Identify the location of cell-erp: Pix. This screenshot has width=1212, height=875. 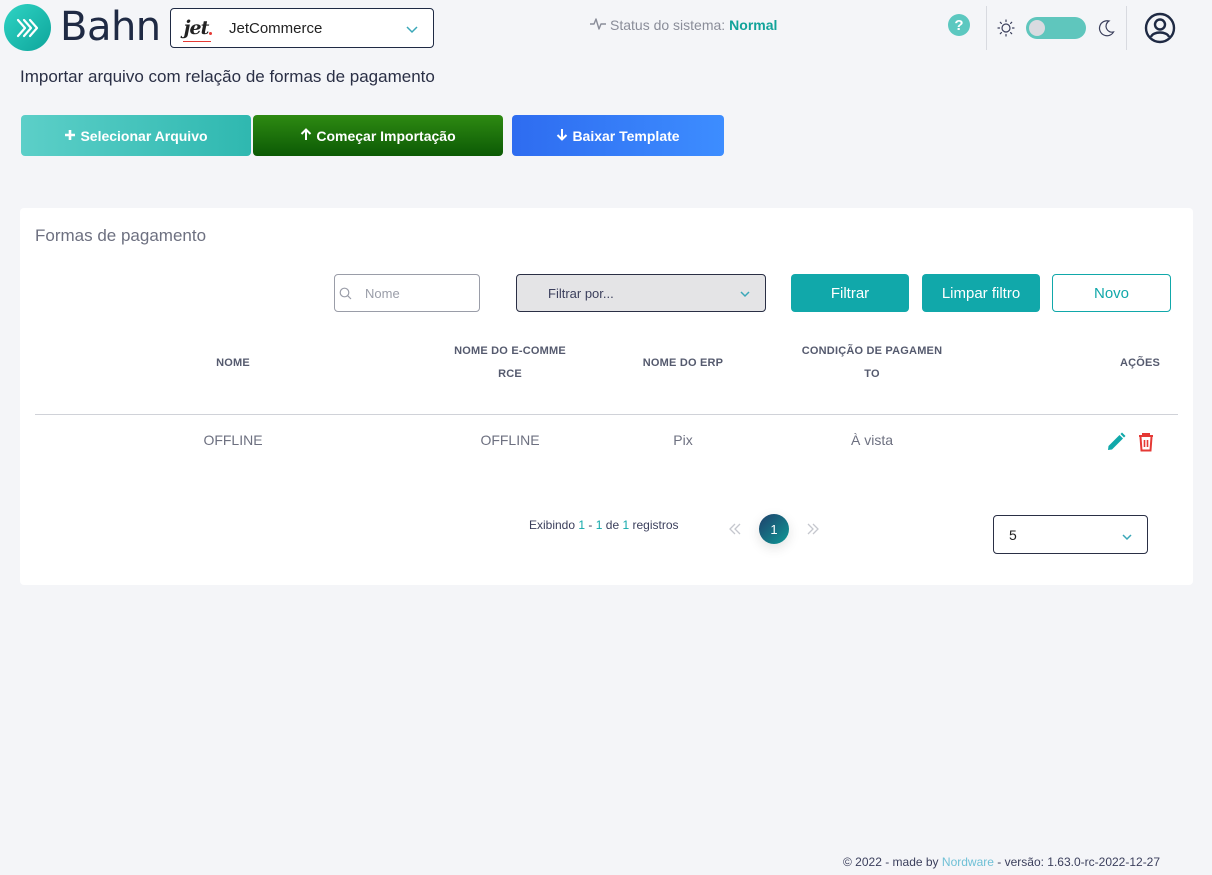
(683, 440).